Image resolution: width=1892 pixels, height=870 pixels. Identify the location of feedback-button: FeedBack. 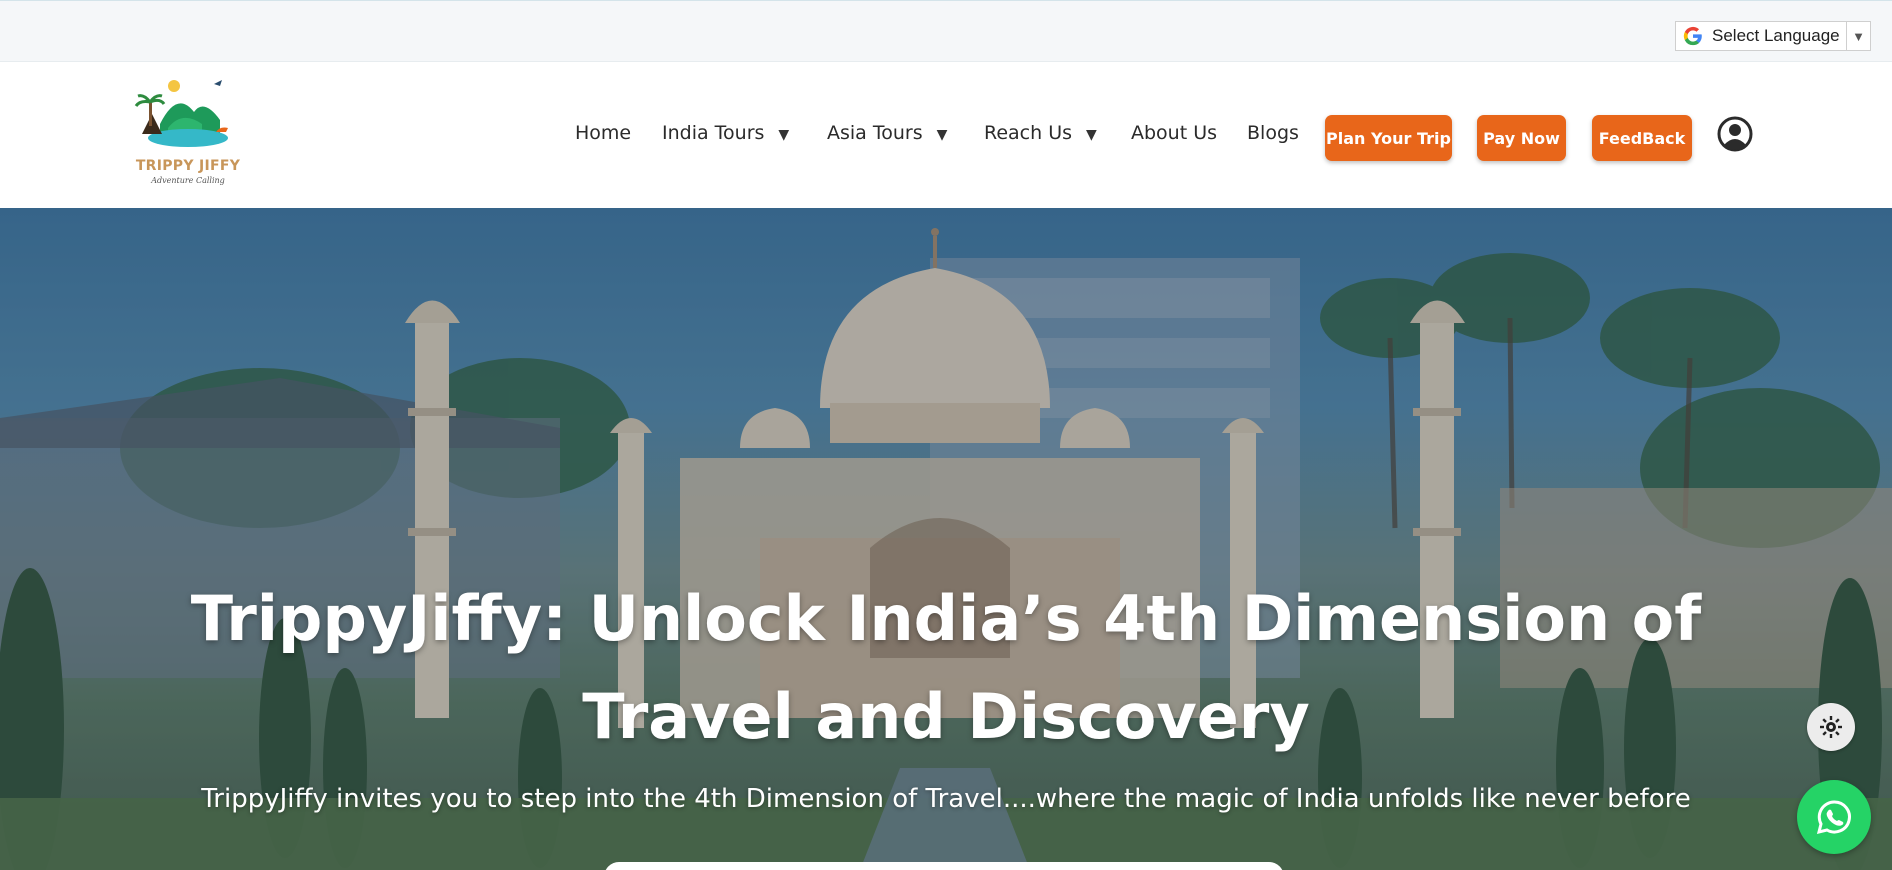
(1642, 138).